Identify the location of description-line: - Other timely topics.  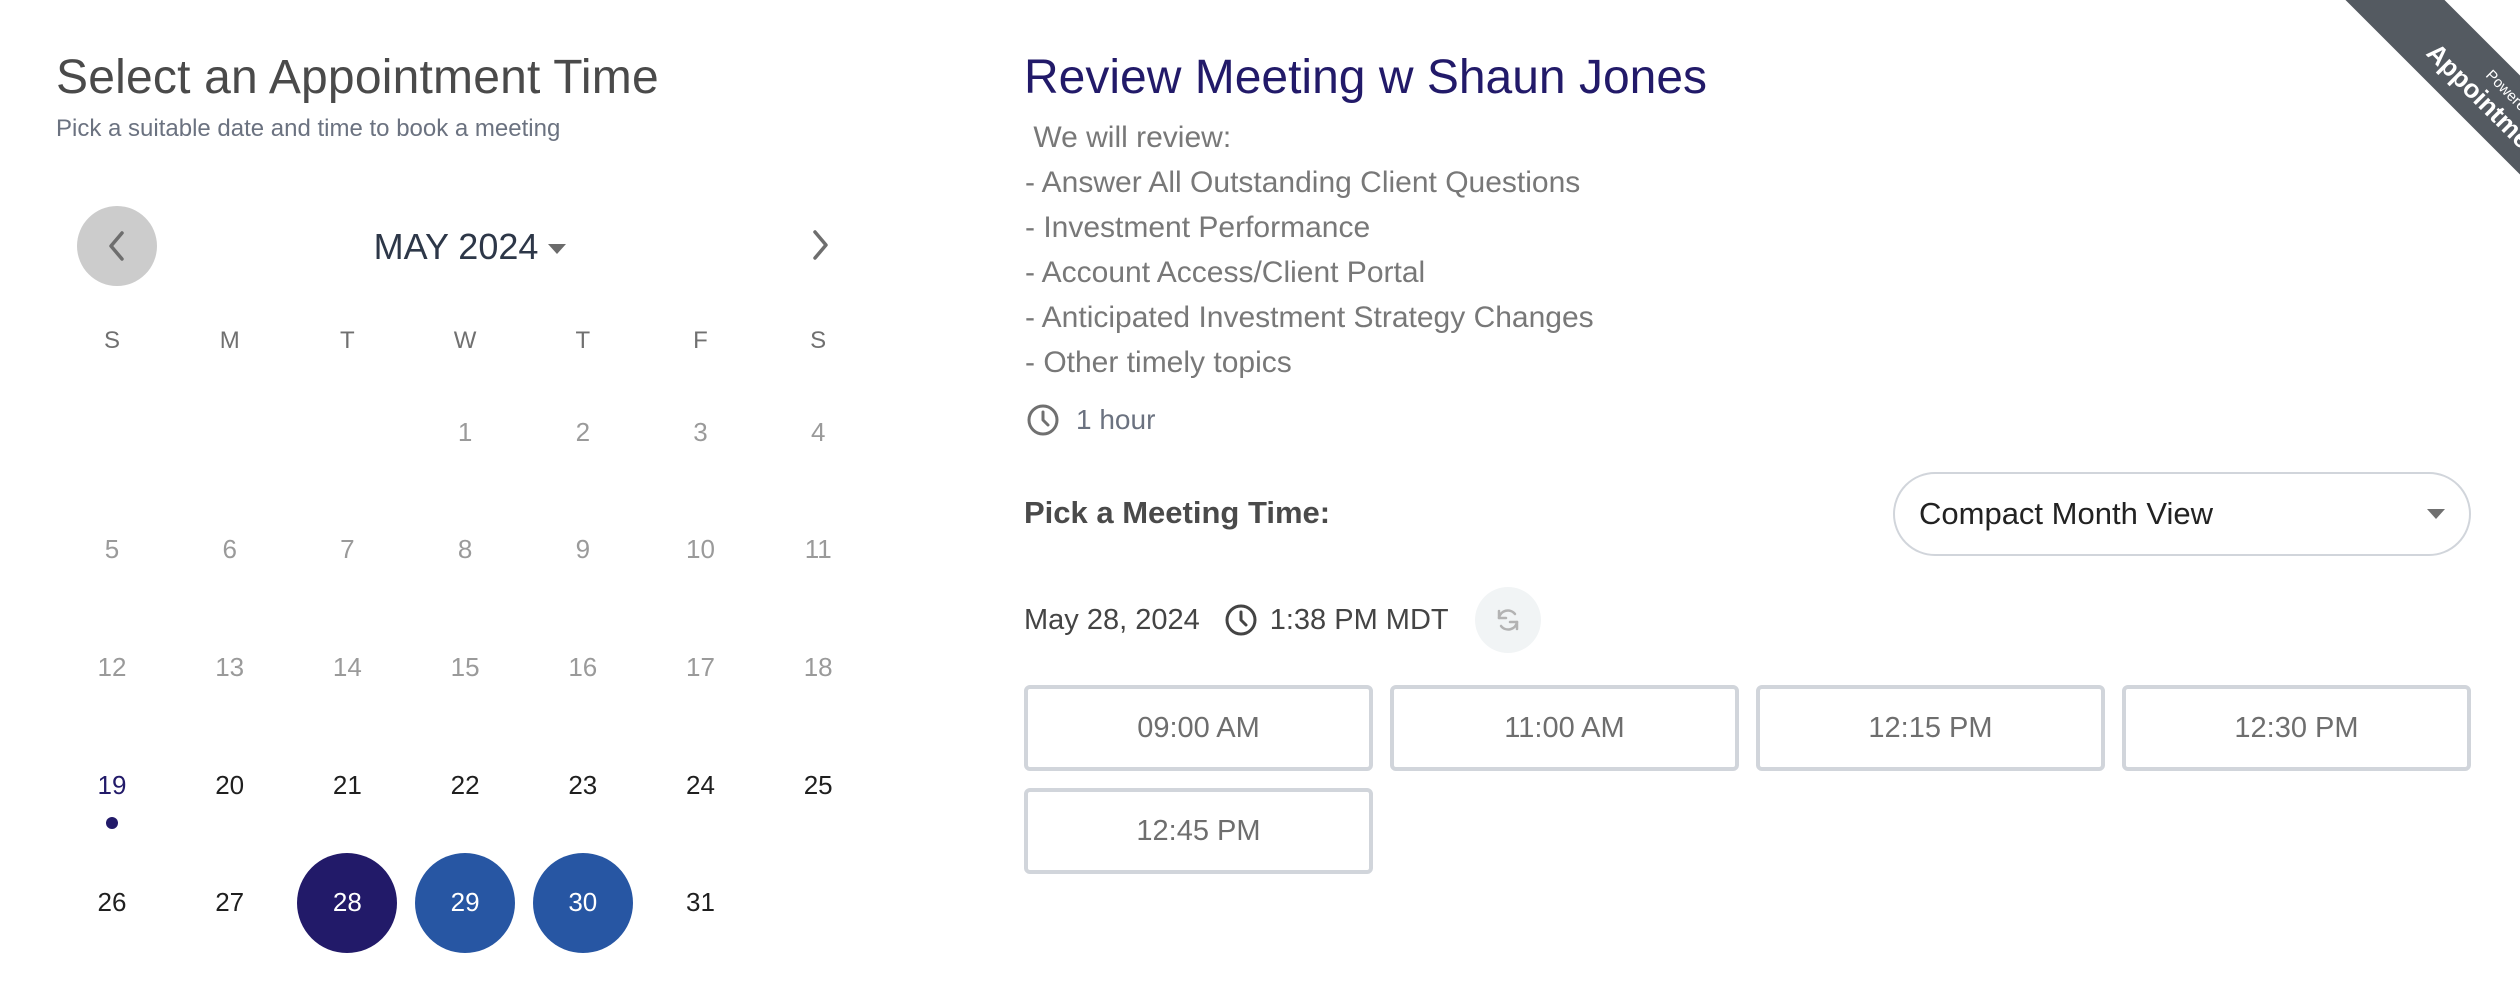
(1158, 362).